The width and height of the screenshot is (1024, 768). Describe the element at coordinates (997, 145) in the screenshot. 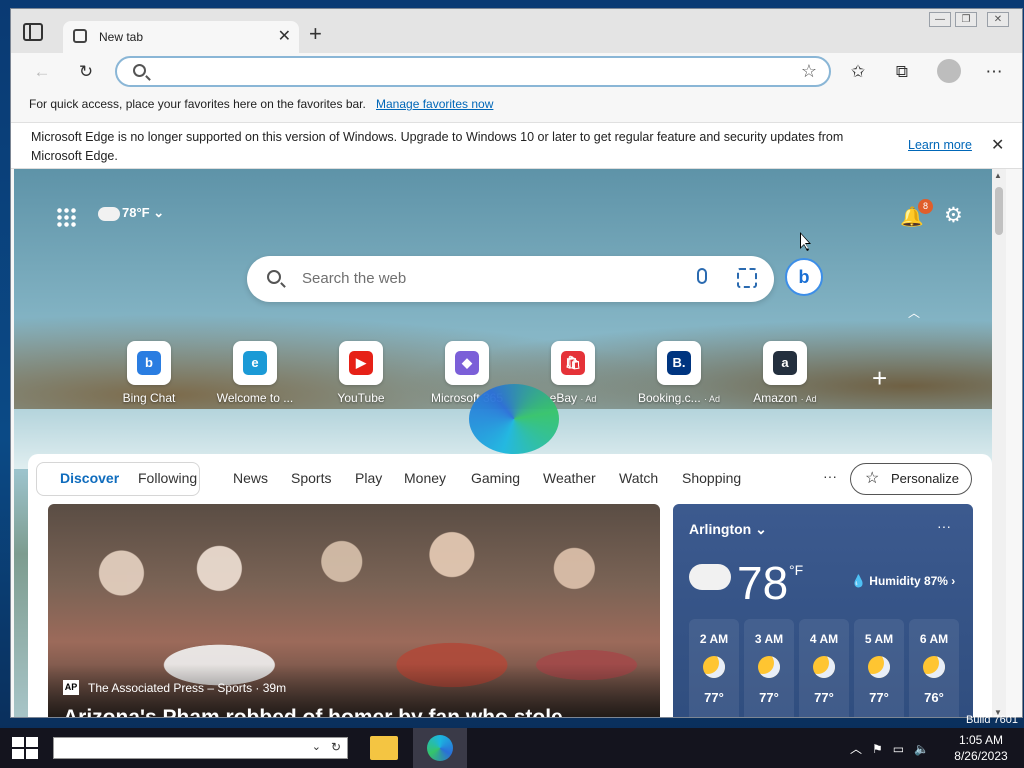

I see `close-icon: ✕` at that location.